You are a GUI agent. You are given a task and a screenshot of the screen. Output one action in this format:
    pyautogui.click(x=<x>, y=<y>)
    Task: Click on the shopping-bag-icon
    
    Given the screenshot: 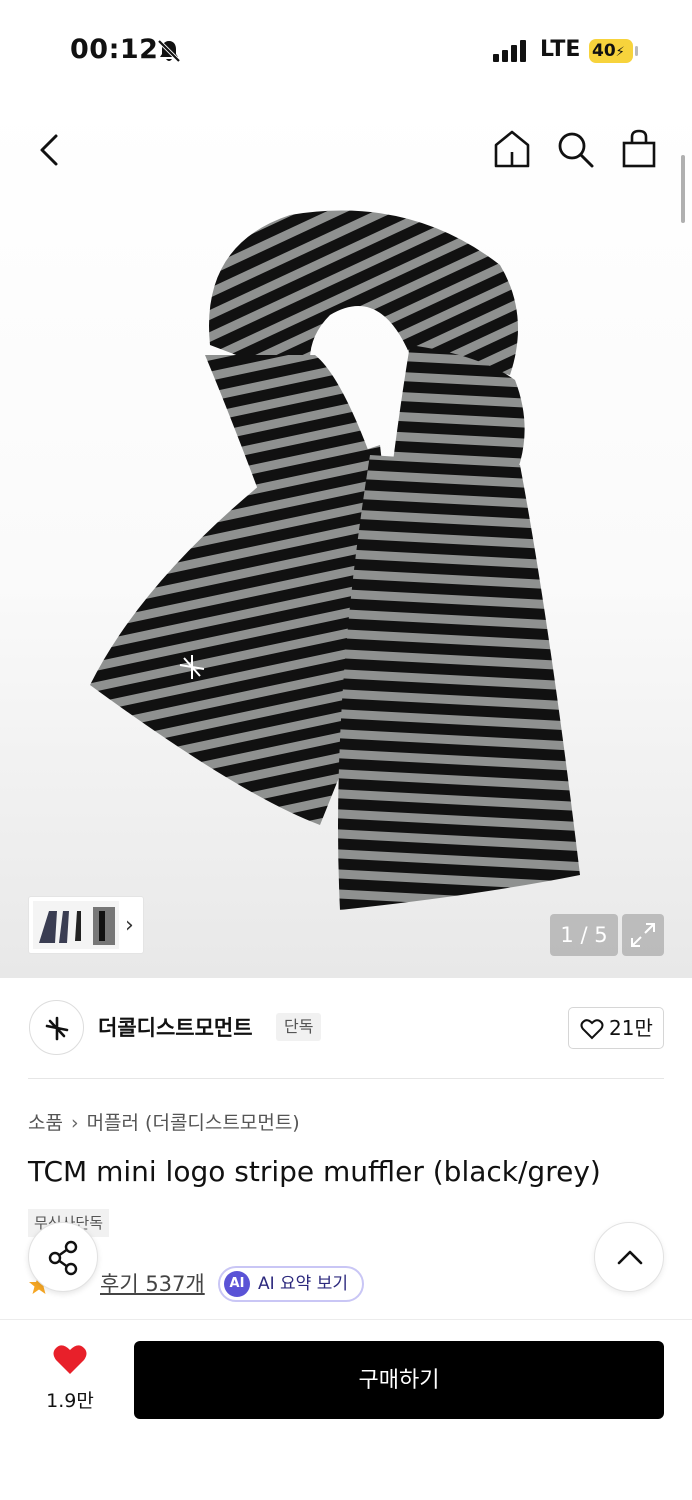 What is the action you would take?
    pyautogui.click(x=639, y=148)
    